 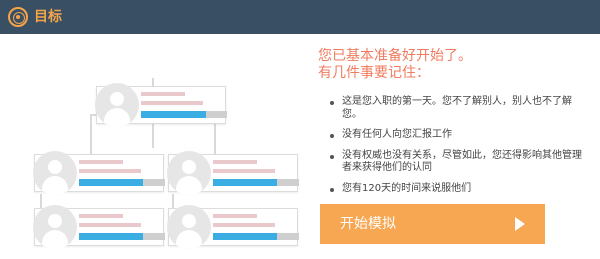 I want to click on reminder-item: 您有120天的时间来说服他们, so click(x=453, y=189).